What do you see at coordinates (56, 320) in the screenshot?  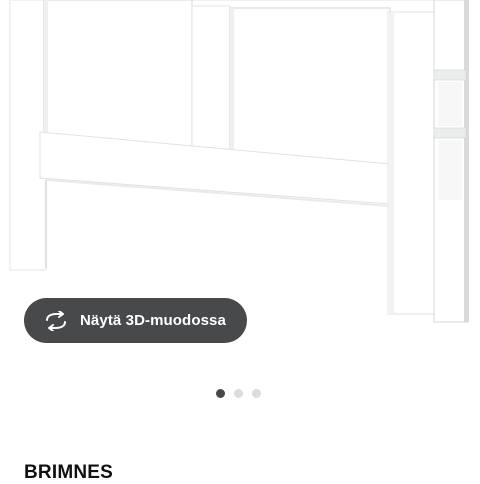 I see `rotate-3d-icon` at bounding box center [56, 320].